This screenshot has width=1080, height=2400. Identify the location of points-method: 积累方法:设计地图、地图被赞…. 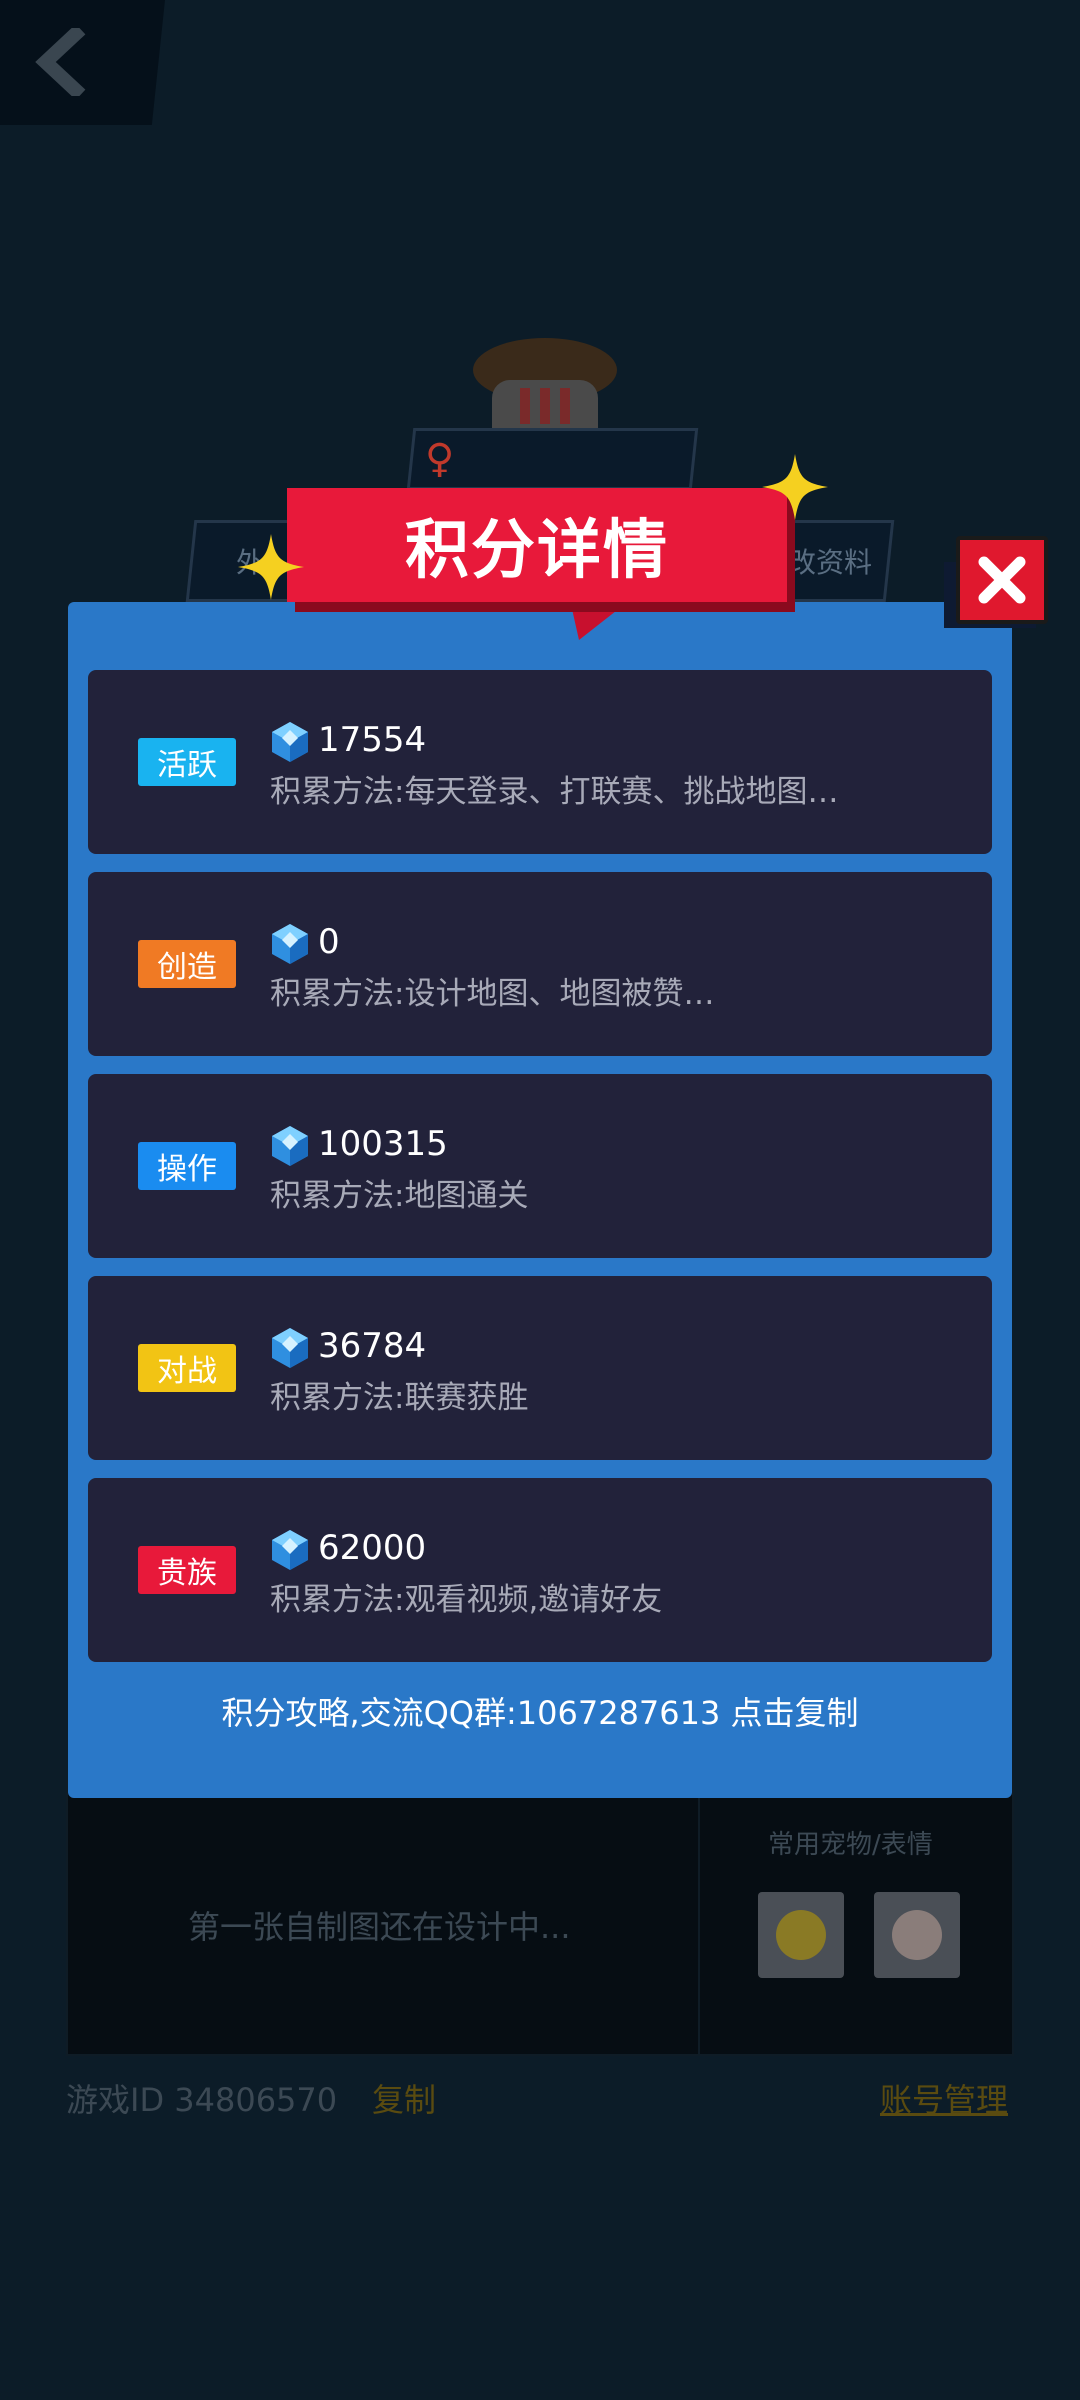
(492, 994).